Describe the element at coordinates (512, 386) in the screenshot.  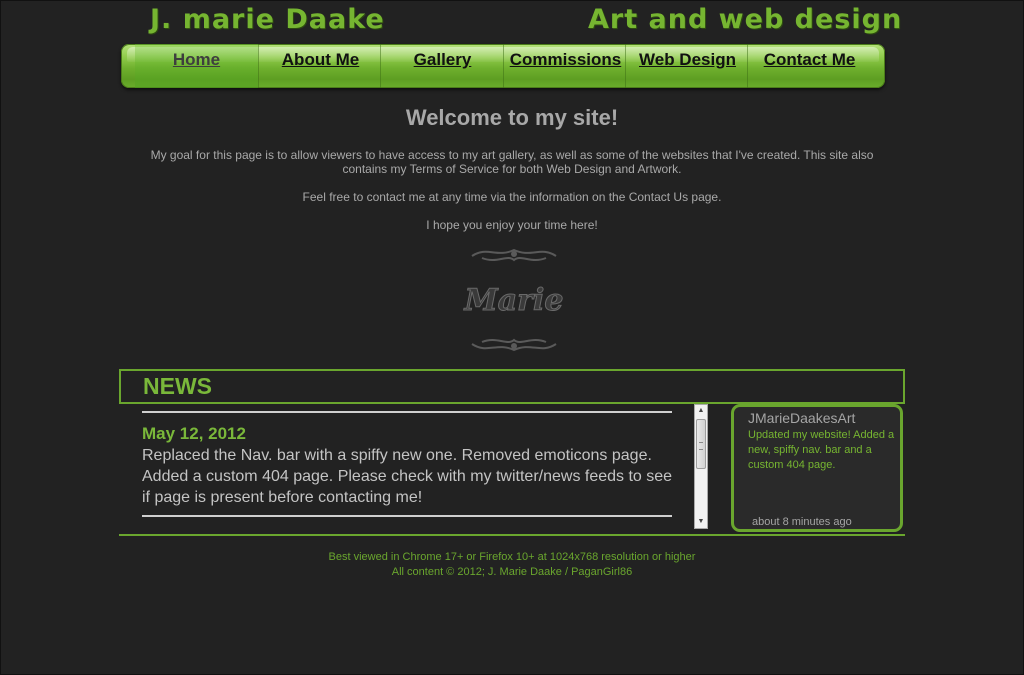
I see `news-header: NEWS` at that location.